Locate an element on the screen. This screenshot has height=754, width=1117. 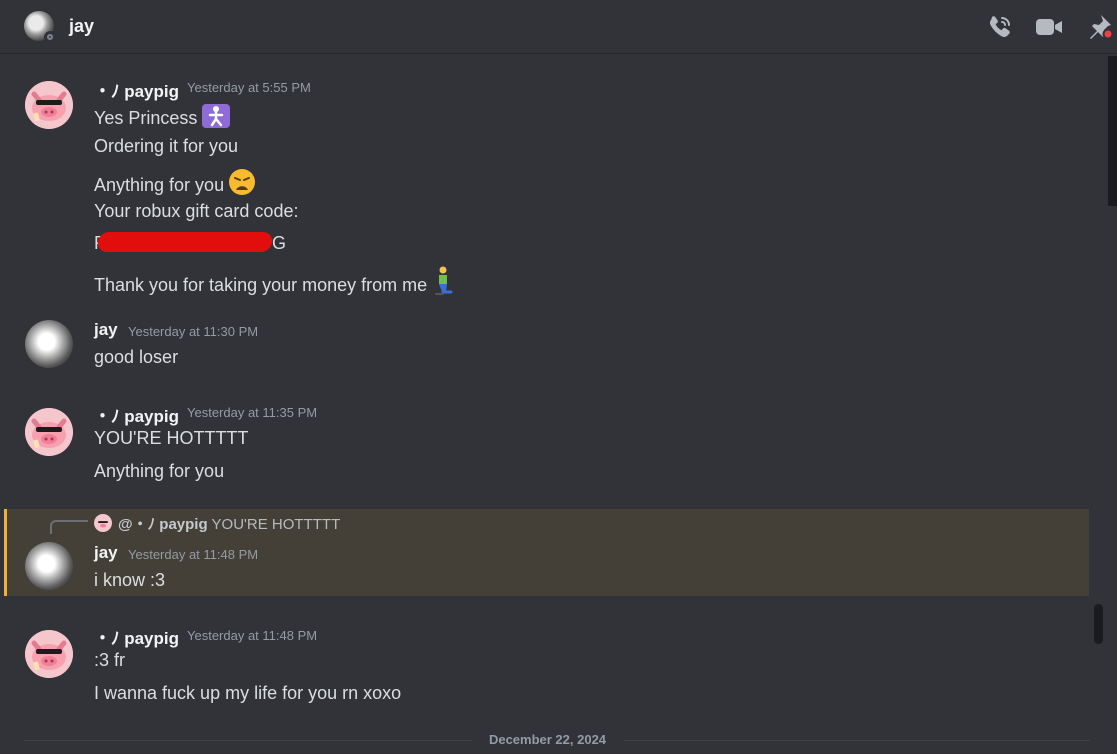
message-line: Ordering it for you is located at coordinates (166, 146).